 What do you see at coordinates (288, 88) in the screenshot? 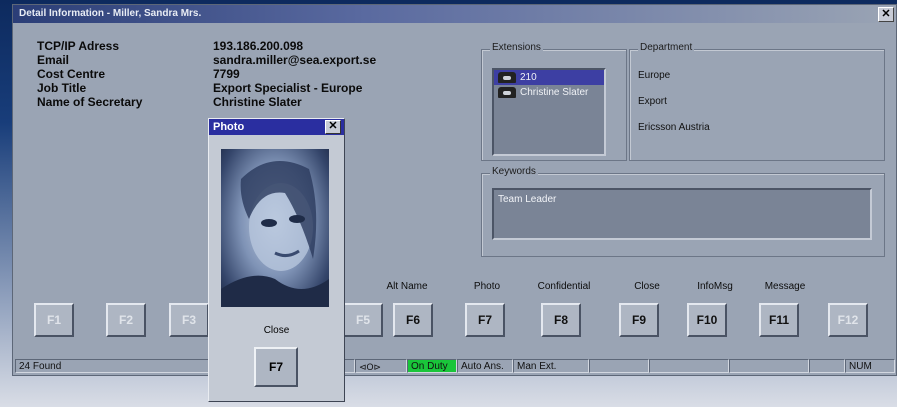
I see `info-value: Export Specialist - Europe` at bounding box center [288, 88].